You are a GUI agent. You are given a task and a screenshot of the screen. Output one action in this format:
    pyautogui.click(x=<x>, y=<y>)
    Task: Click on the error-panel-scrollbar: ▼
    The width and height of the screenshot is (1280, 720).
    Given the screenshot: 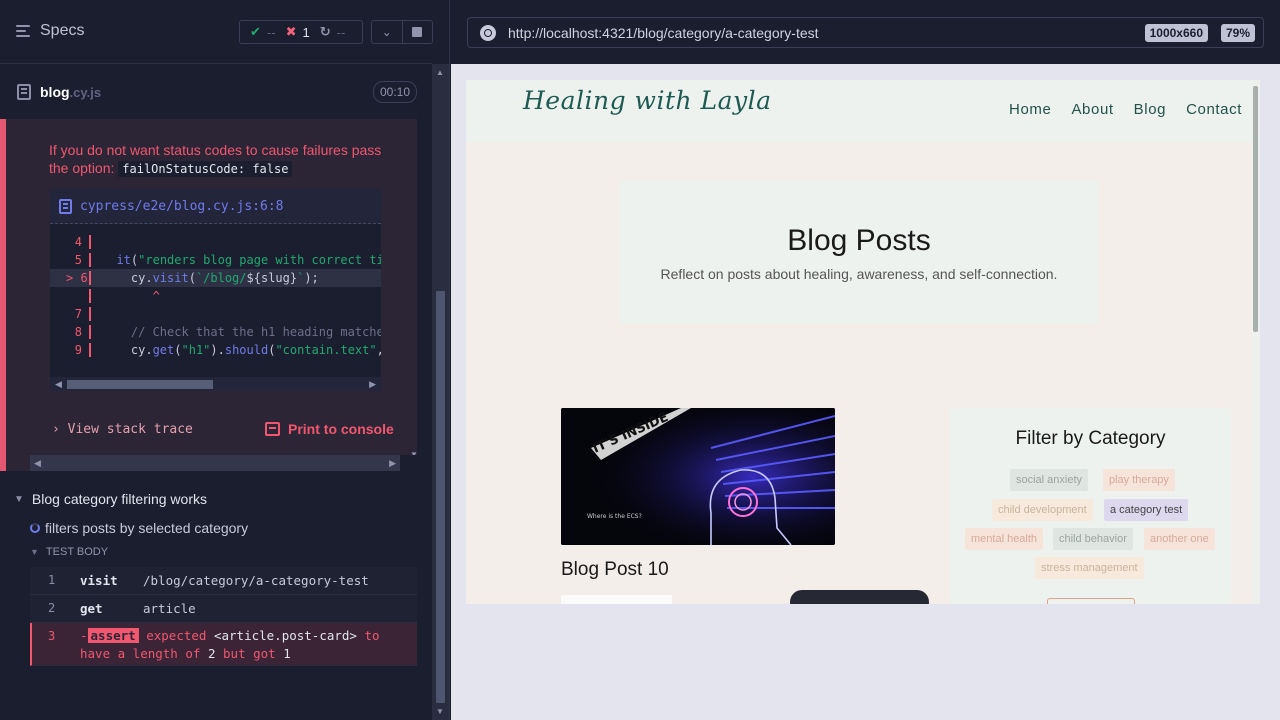 What is the action you would take?
    pyautogui.click(x=412, y=289)
    